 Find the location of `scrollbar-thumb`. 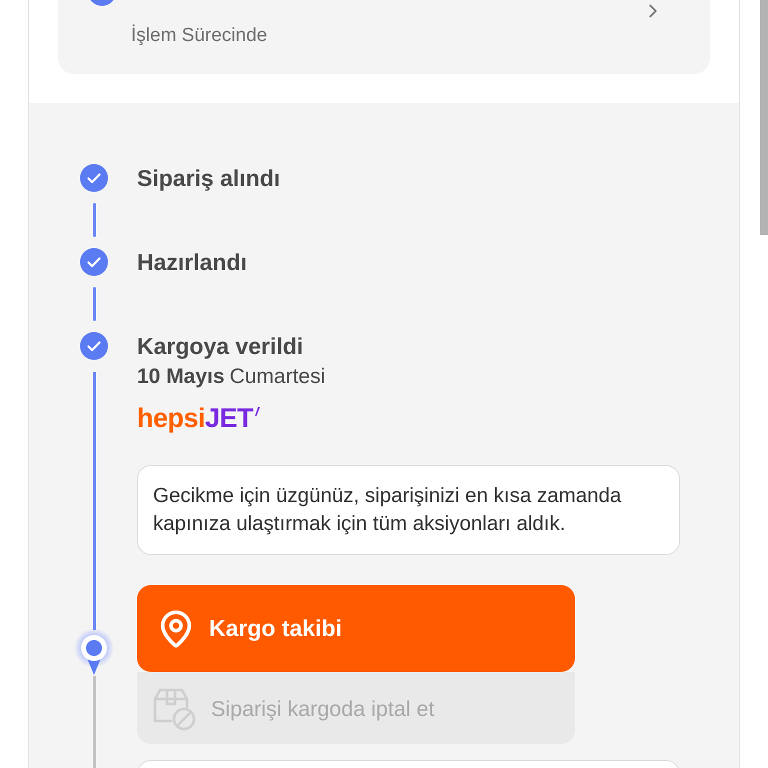

scrollbar-thumb is located at coordinates (764, 117).